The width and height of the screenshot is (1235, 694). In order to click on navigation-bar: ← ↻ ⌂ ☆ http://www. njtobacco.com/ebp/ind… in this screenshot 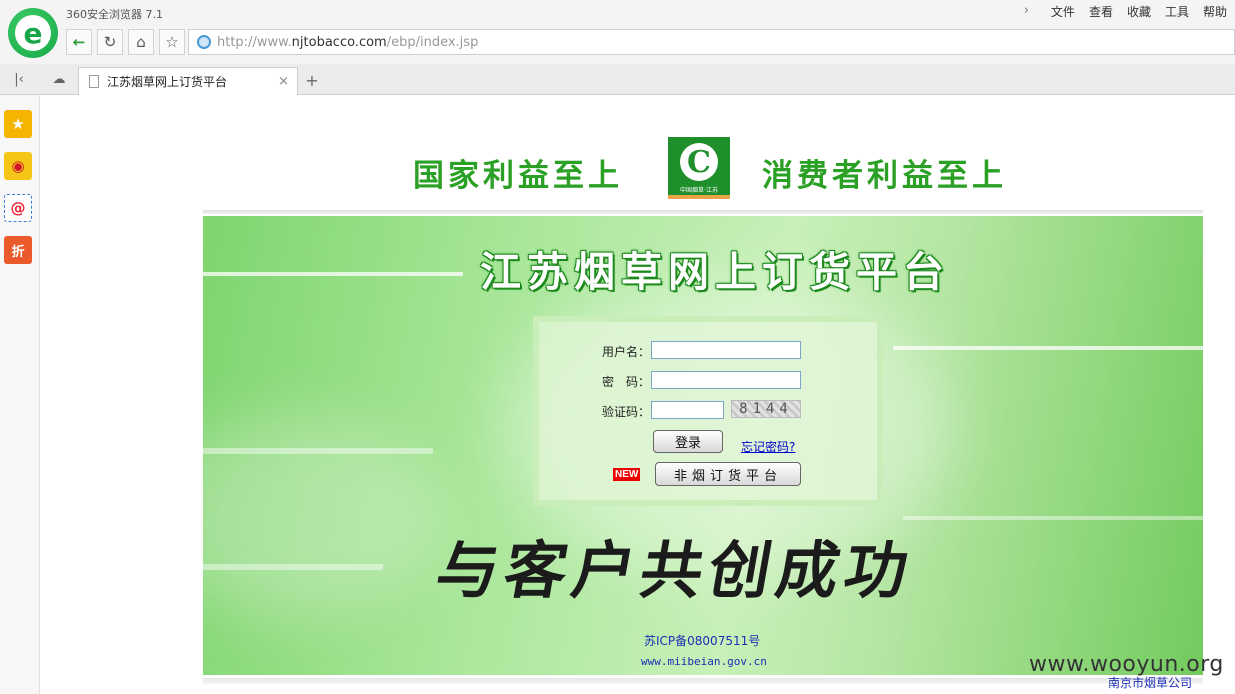, I will do `click(650, 43)`.